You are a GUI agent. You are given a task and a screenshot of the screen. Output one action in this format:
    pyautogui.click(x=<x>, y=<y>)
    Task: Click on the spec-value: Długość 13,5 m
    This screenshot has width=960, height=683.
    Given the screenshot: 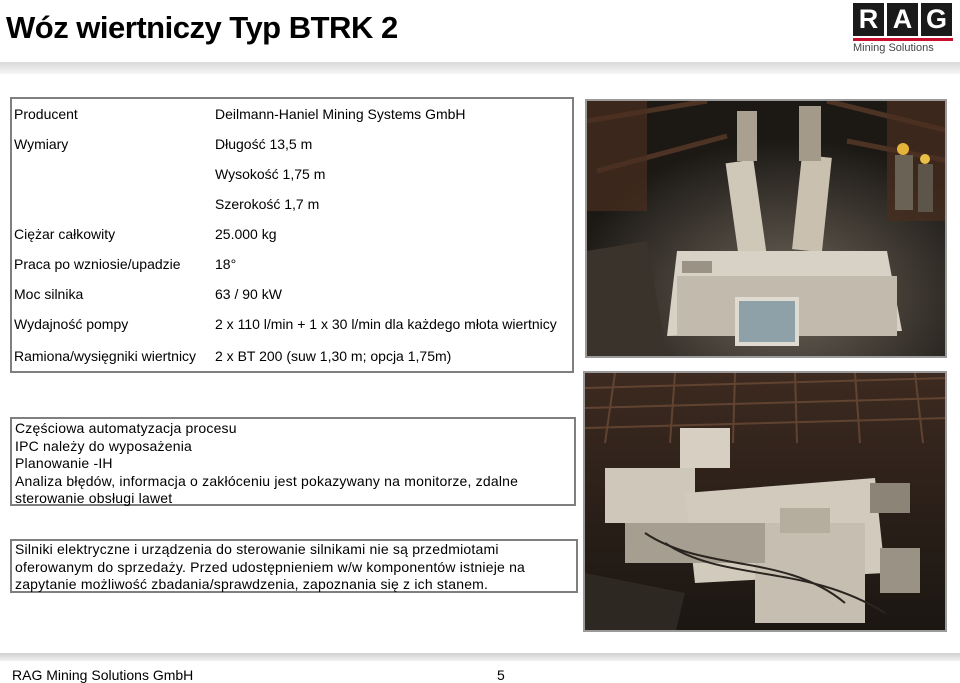 What is the action you would take?
    pyautogui.click(x=264, y=144)
    